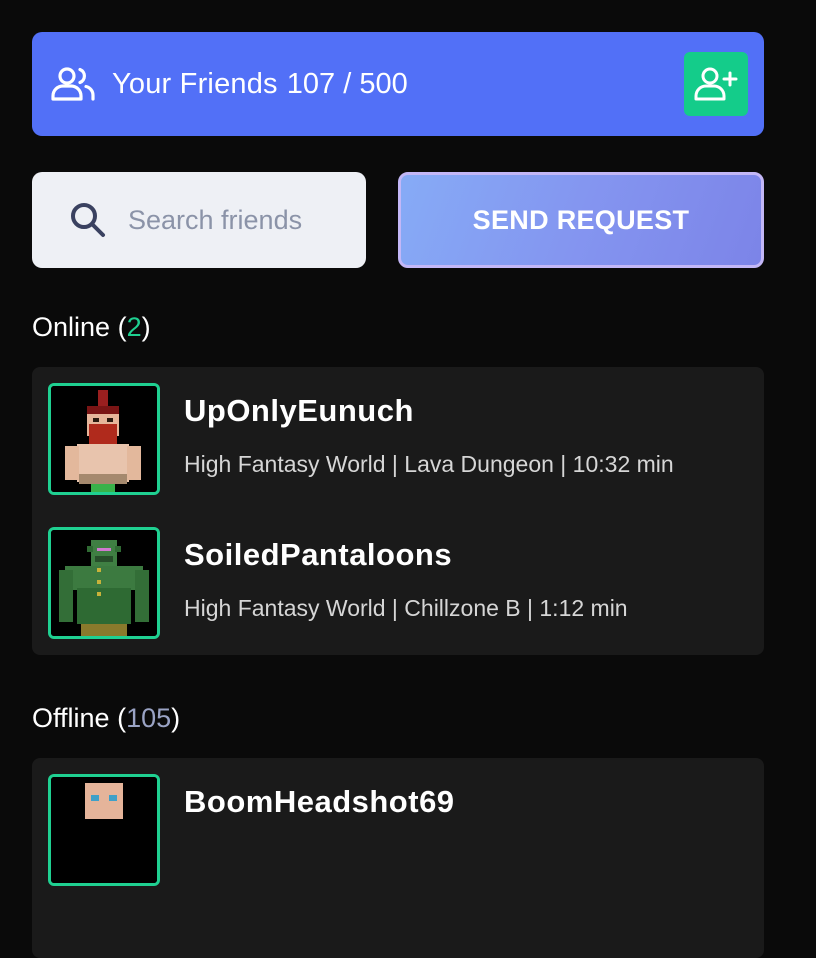 Image resolution: width=816 pixels, height=958 pixels. Describe the element at coordinates (71, 718) in the screenshot. I see `offline-label: Offline` at that location.